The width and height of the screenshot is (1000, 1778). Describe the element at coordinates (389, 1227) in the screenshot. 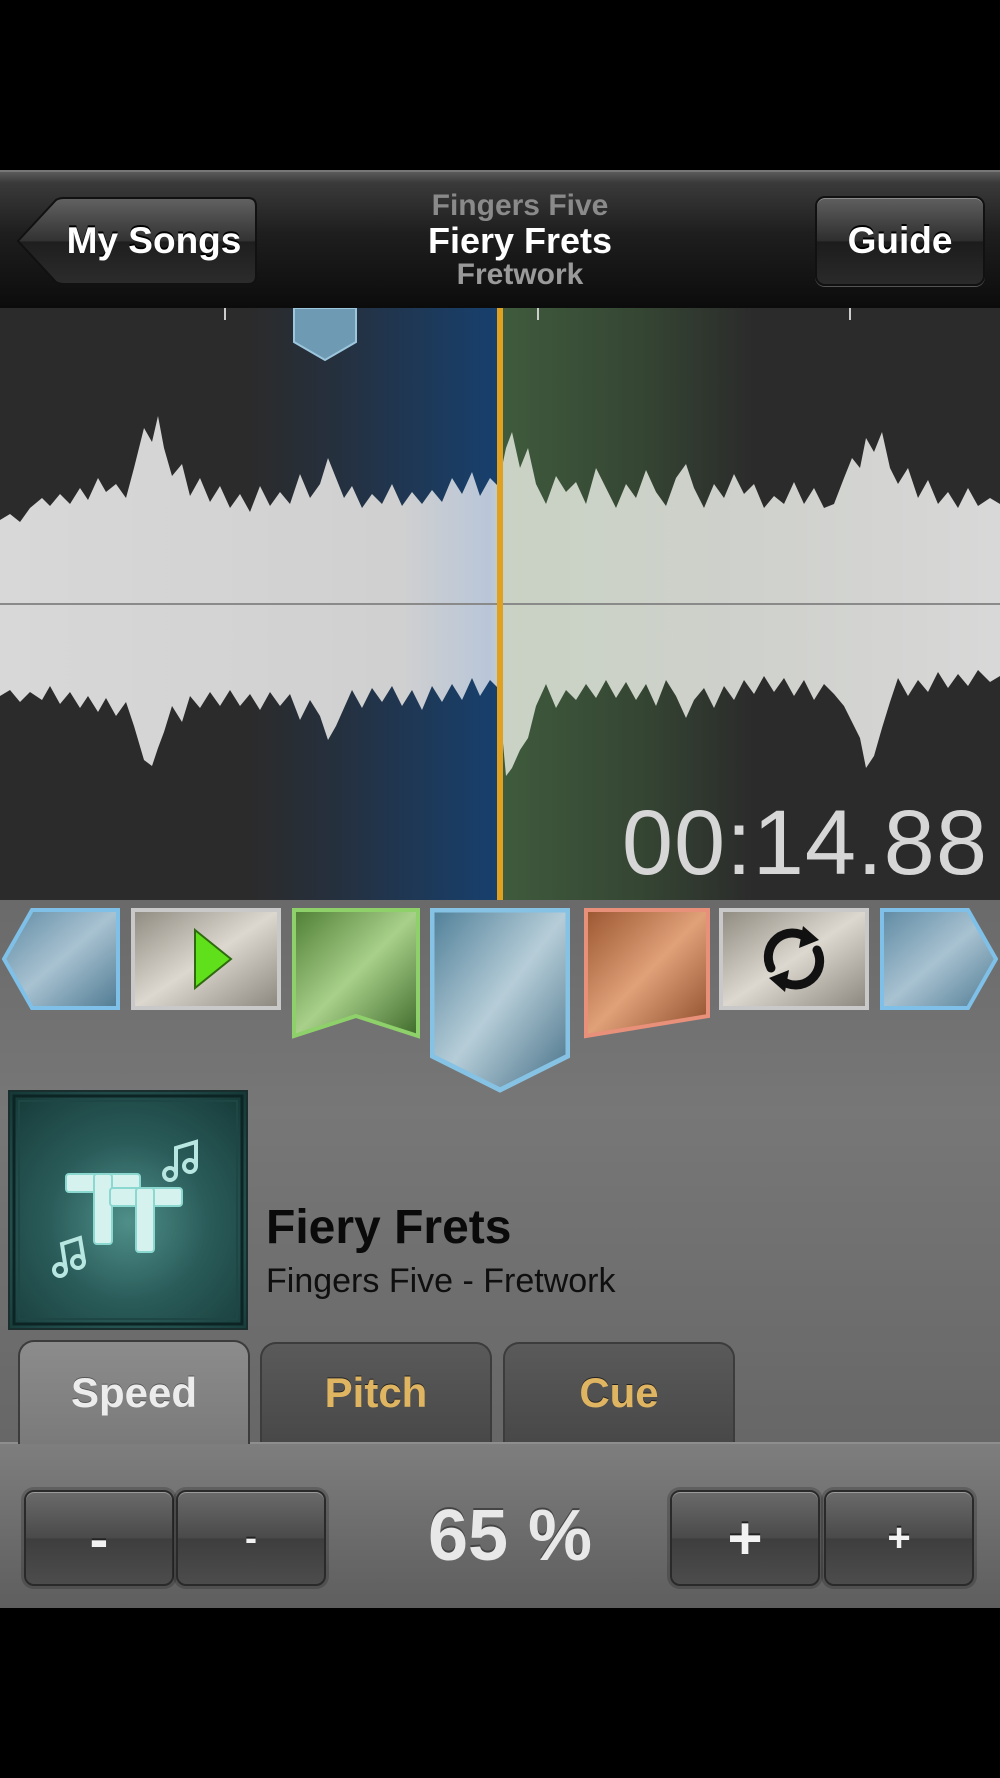

I see `now-playing-title: Fiery Frets` at that location.